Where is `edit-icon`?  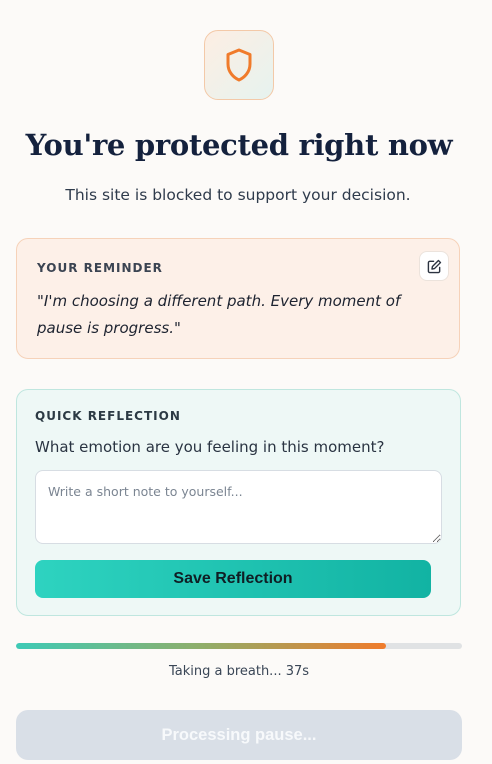 edit-icon is located at coordinates (434, 266).